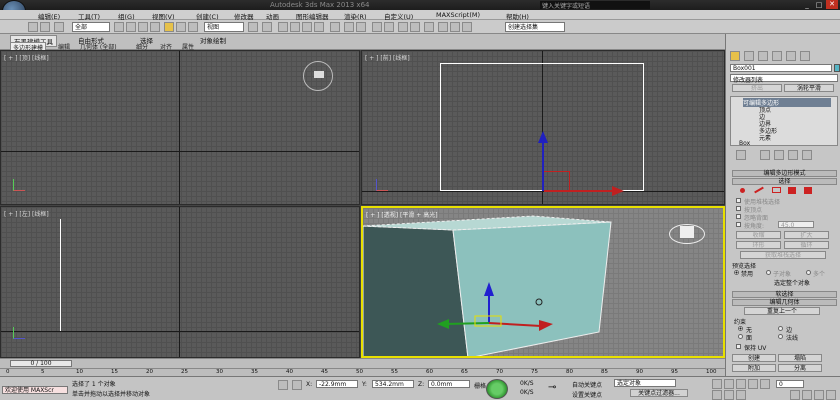 This screenshot has width=840, height=400. What do you see at coordinates (253, 27) in the screenshot?
I see `pivot-center-icon` at bounding box center [253, 27].